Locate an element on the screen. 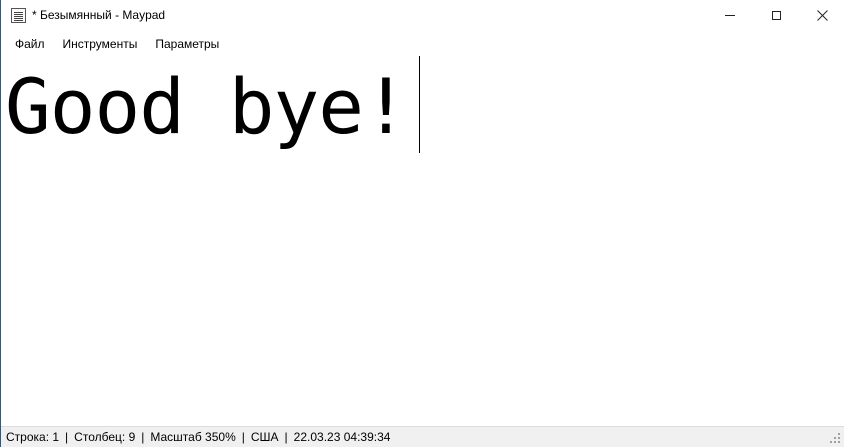 The image size is (844, 447). minimize-icon is located at coordinates (730, 15).